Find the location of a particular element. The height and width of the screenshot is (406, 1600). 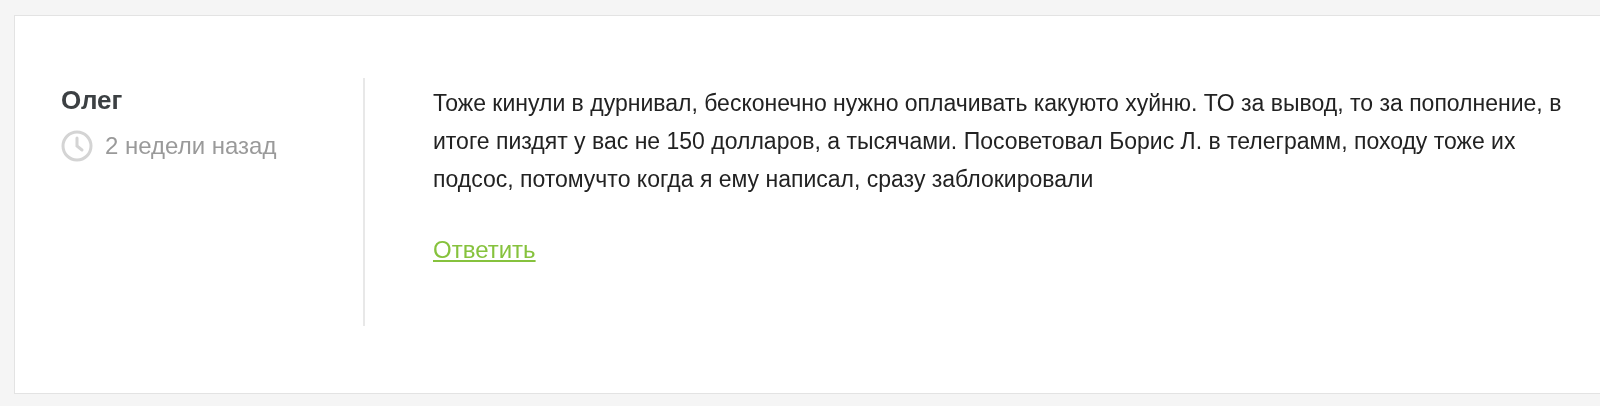

clock-icon is located at coordinates (77, 146).